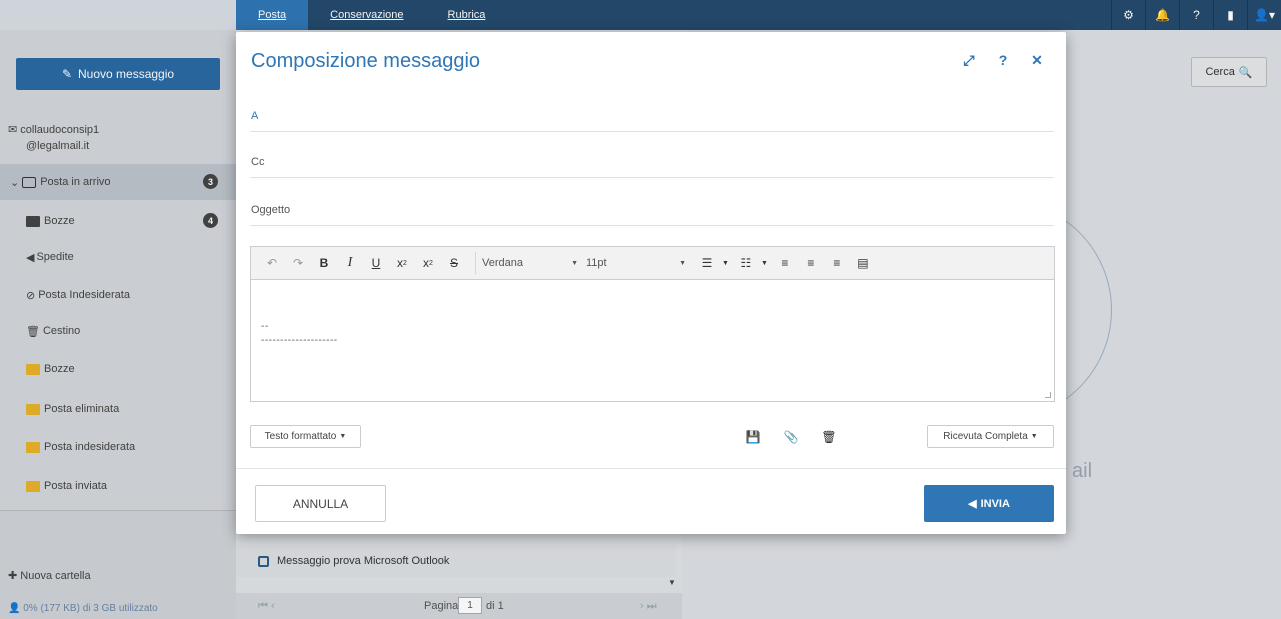 This screenshot has width=1281, height=619. Describe the element at coordinates (596, 263) in the screenshot. I see `font-size-value: 11pt` at that location.